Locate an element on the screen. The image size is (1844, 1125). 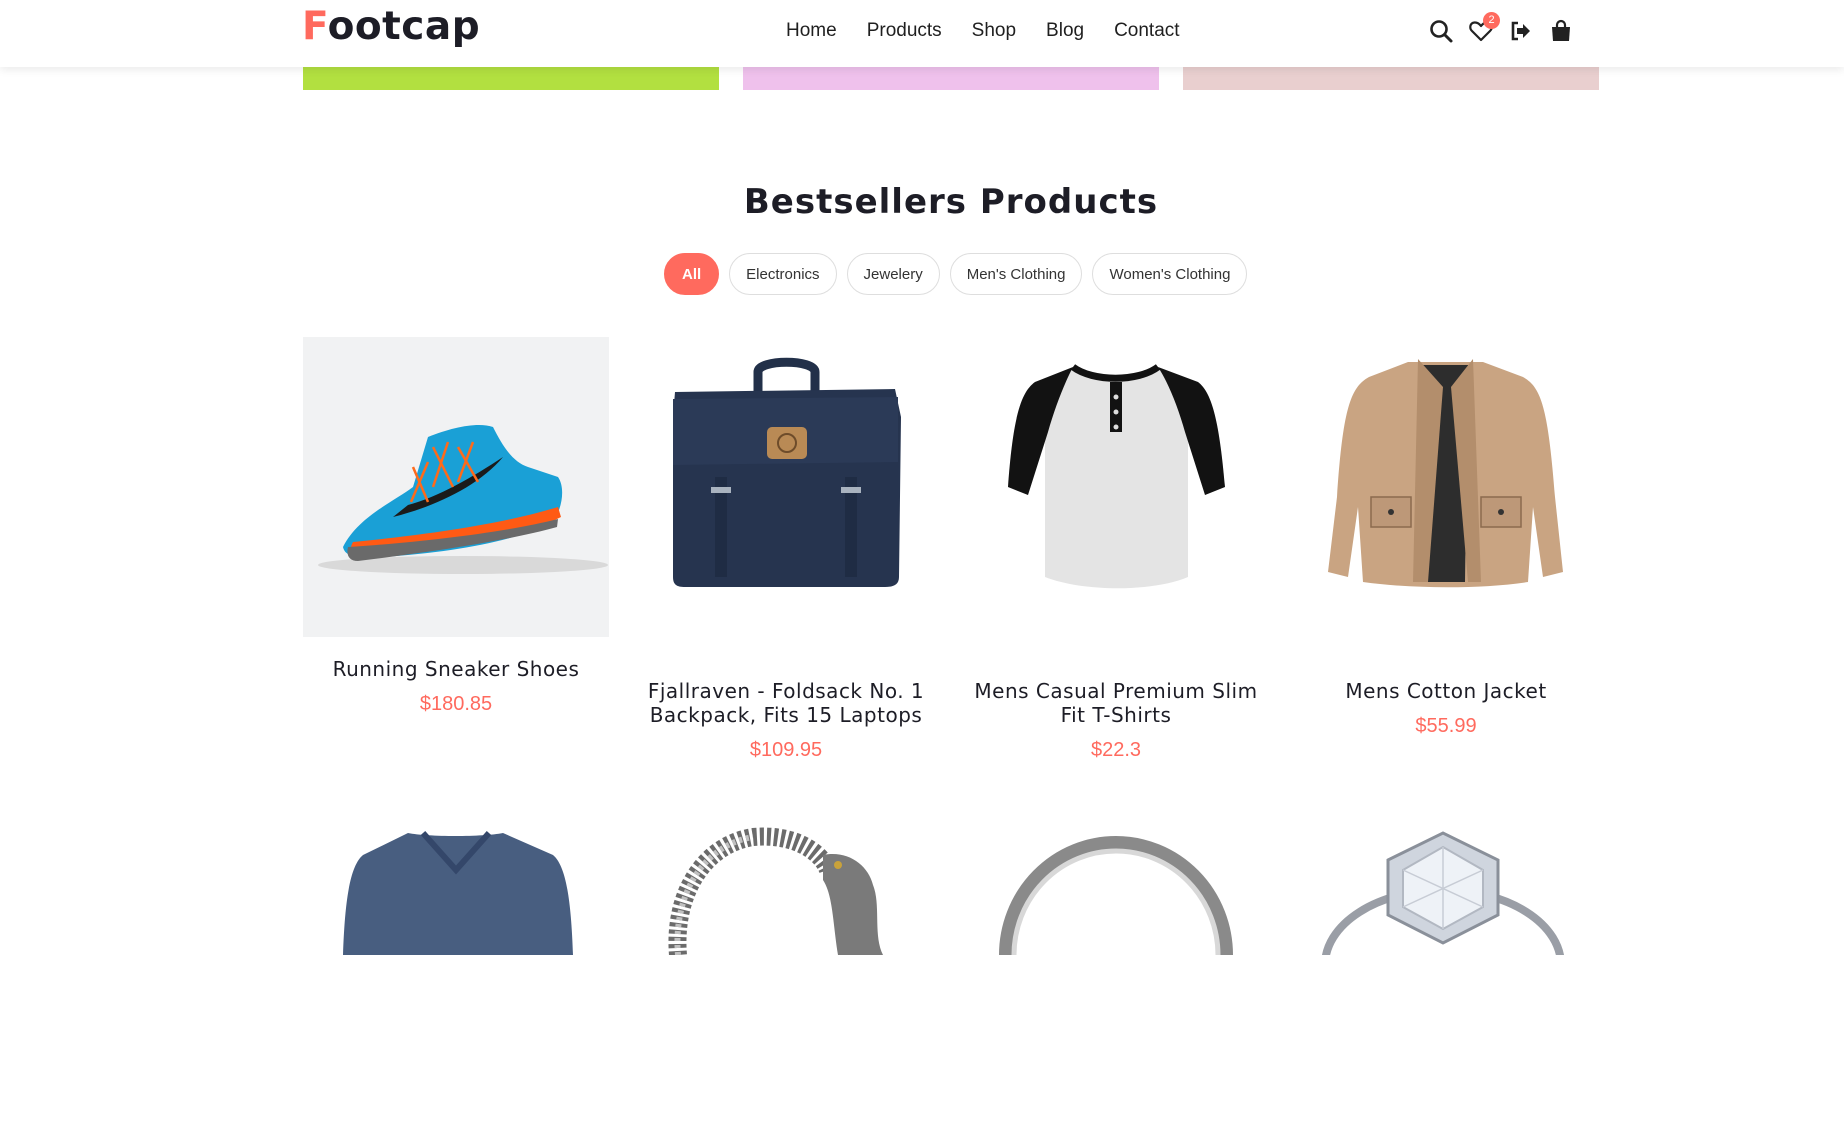
filter-womens-clothing: Women's Clothing is located at coordinates (1170, 274).